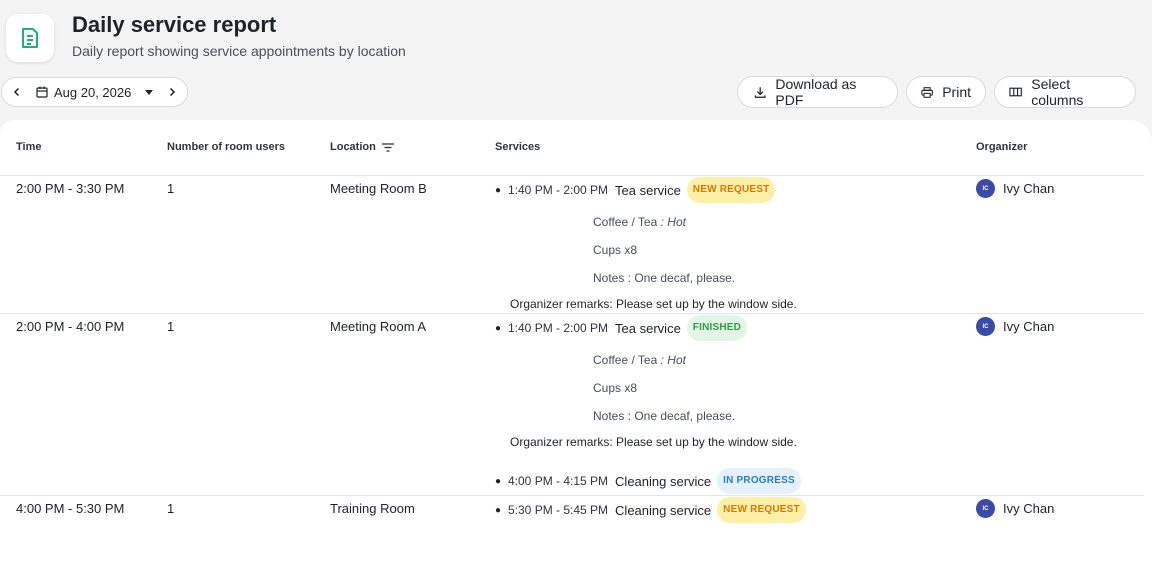 The height and width of the screenshot is (580, 1152). I want to click on column-header-services: Services, so click(517, 147).